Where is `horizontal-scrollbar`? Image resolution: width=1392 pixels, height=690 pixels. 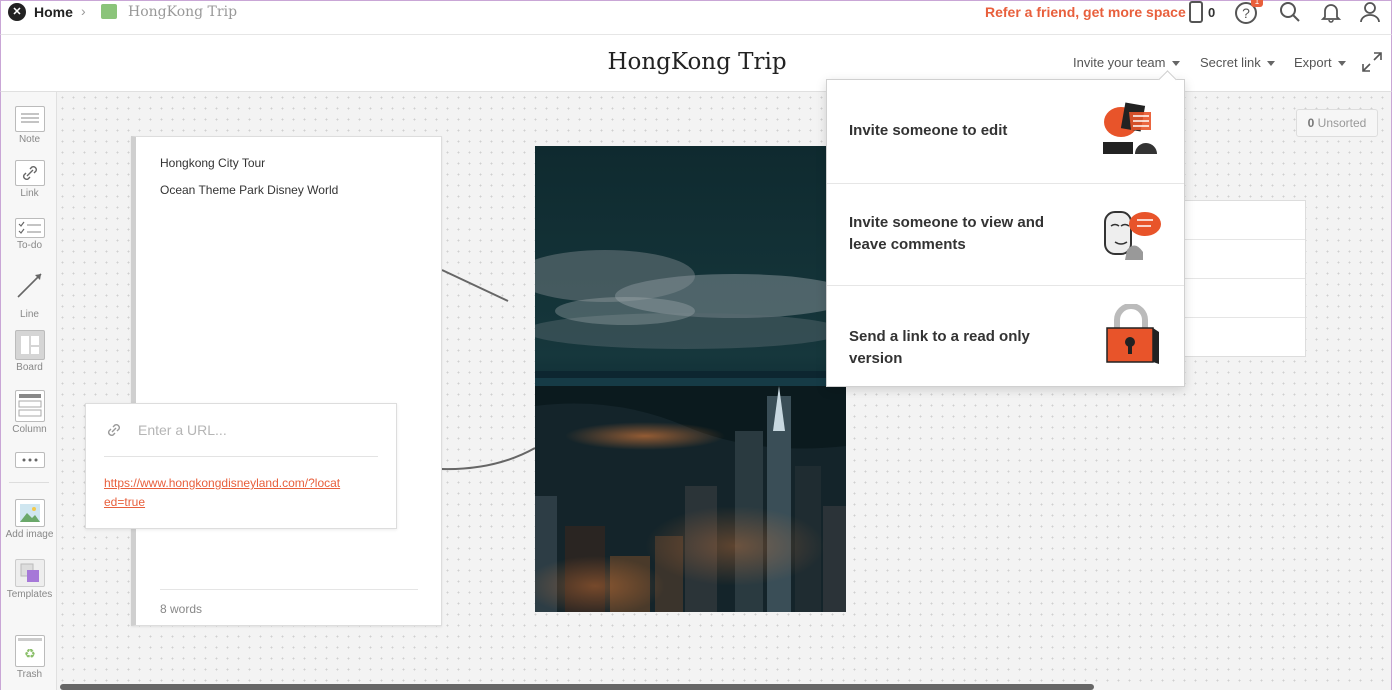
horizontal-scrollbar is located at coordinates (577, 687).